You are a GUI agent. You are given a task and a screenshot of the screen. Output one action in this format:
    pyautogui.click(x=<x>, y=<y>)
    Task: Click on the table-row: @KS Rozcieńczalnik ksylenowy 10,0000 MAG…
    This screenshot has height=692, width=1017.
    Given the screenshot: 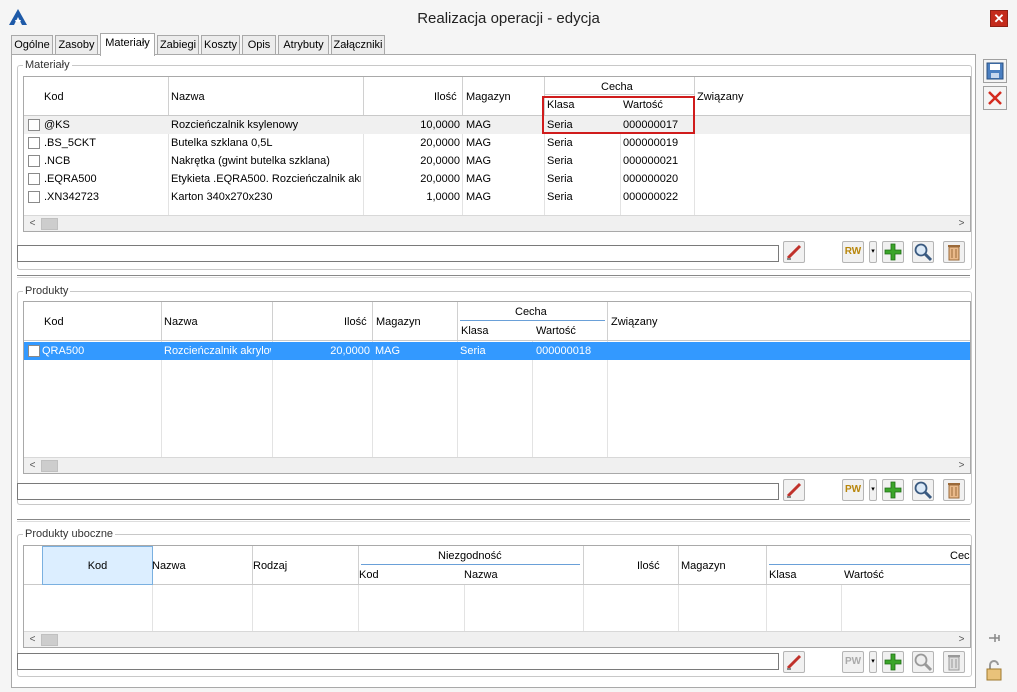 What is the action you would take?
    pyautogui.click(x=497, y=125)
    